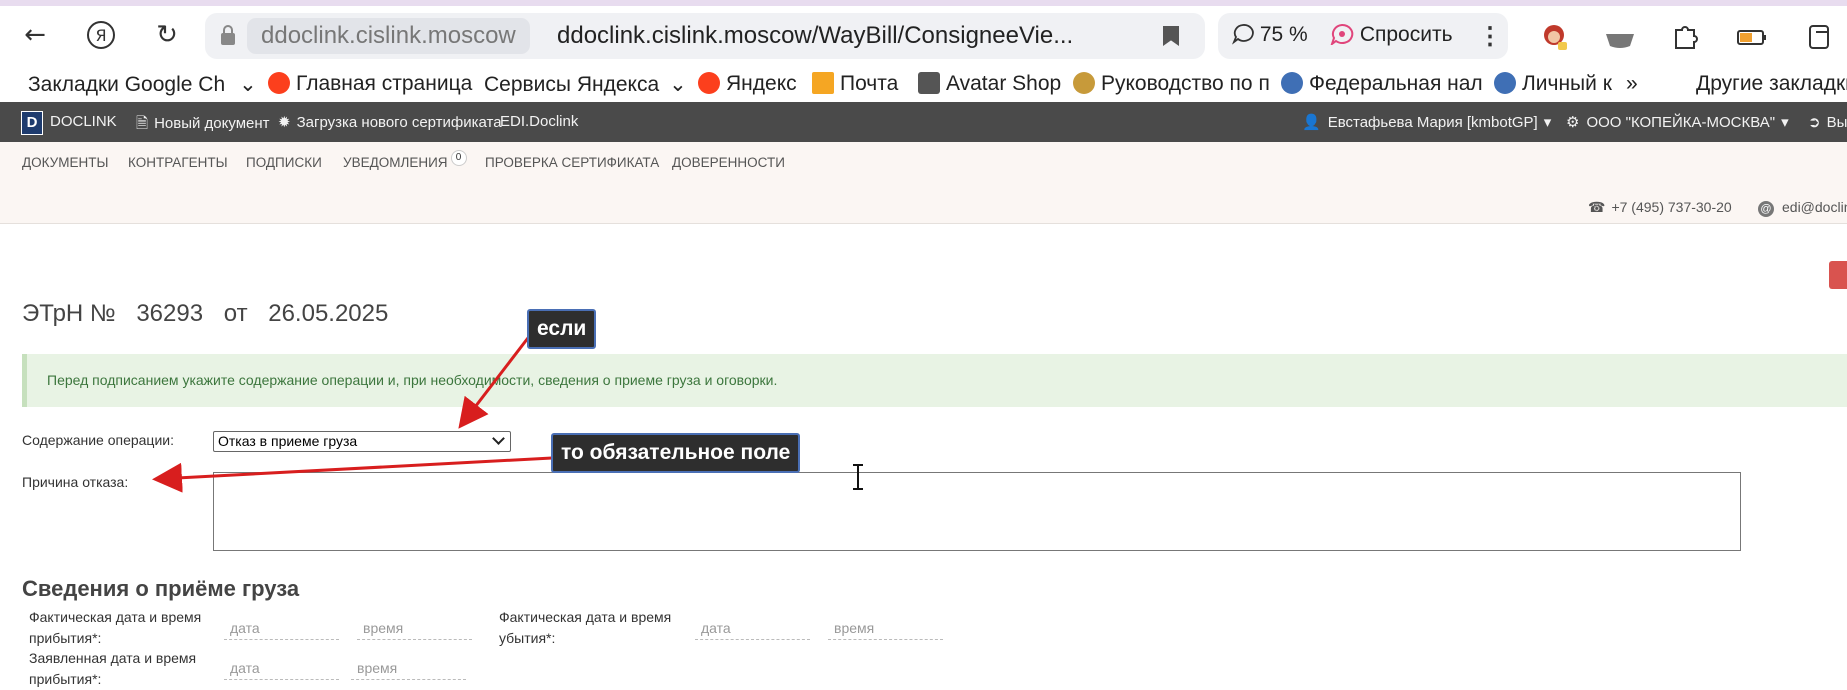 The width and height of the screenshot is (1847, 690). I want to click on zoom-value: 75 %, so click(1283, 34).